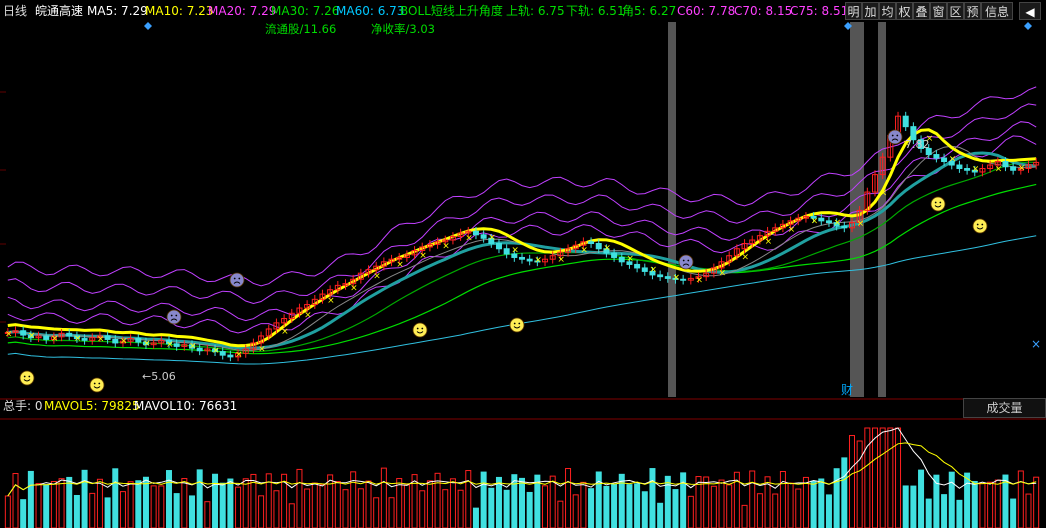 This screenshot has width=1046, height=528. Describe the element at coordinates (1030, 11) in the screenshot. I see `collapse-arrow-icon: ◀` at that location.